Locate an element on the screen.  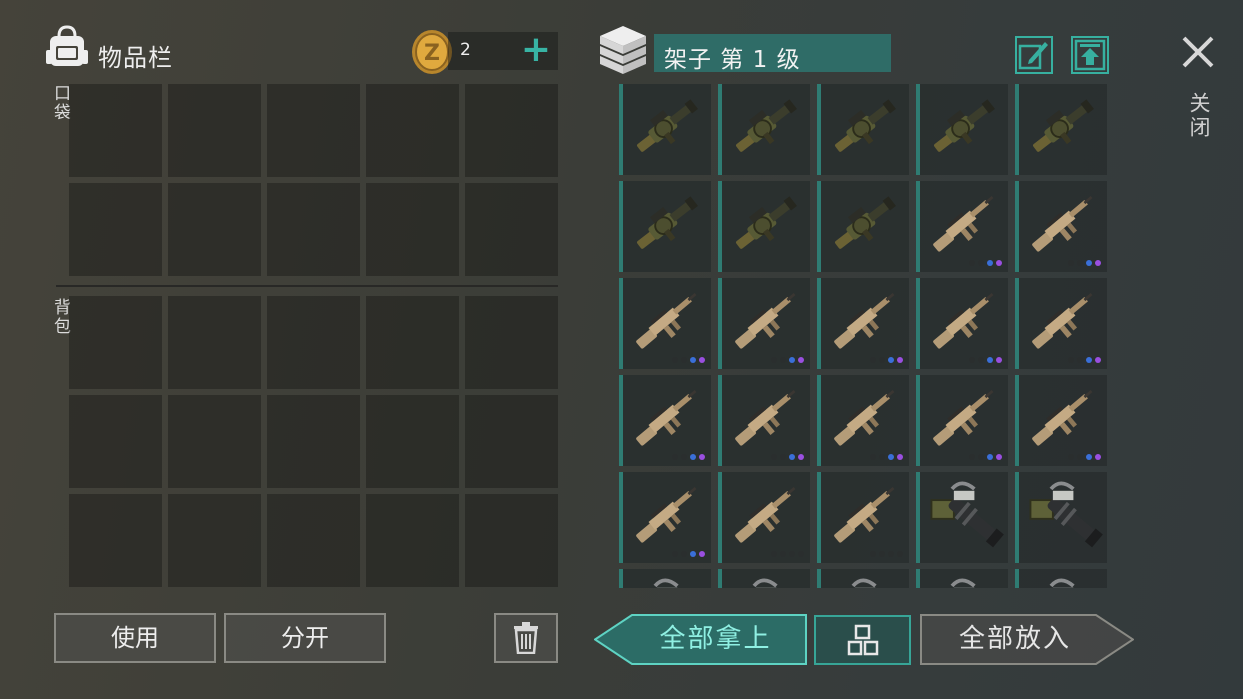
grid-view-button is located at coordinates (862, 640).